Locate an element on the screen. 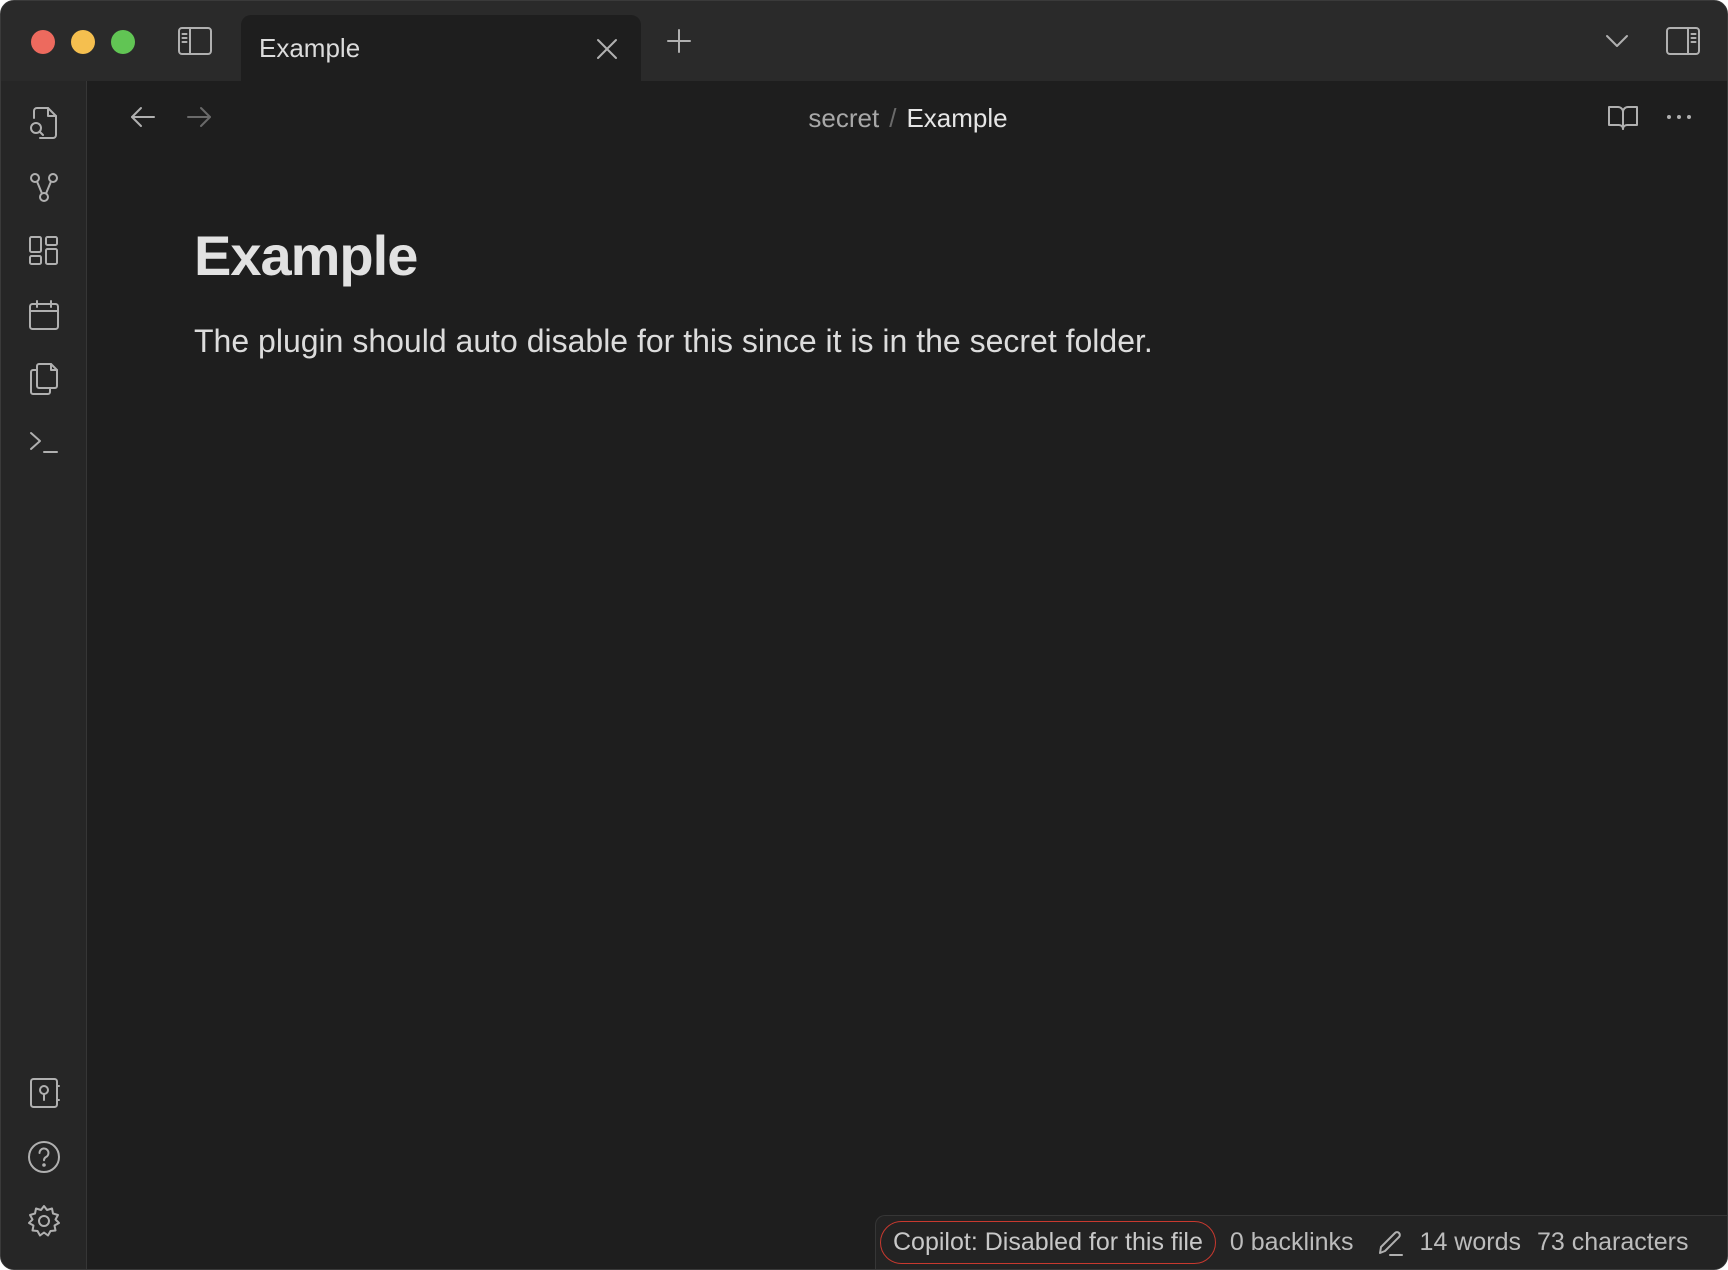 Image resolution: width=1728 pixels, height=1270 pixels. help-icon is located at coordinates (44, 1157).